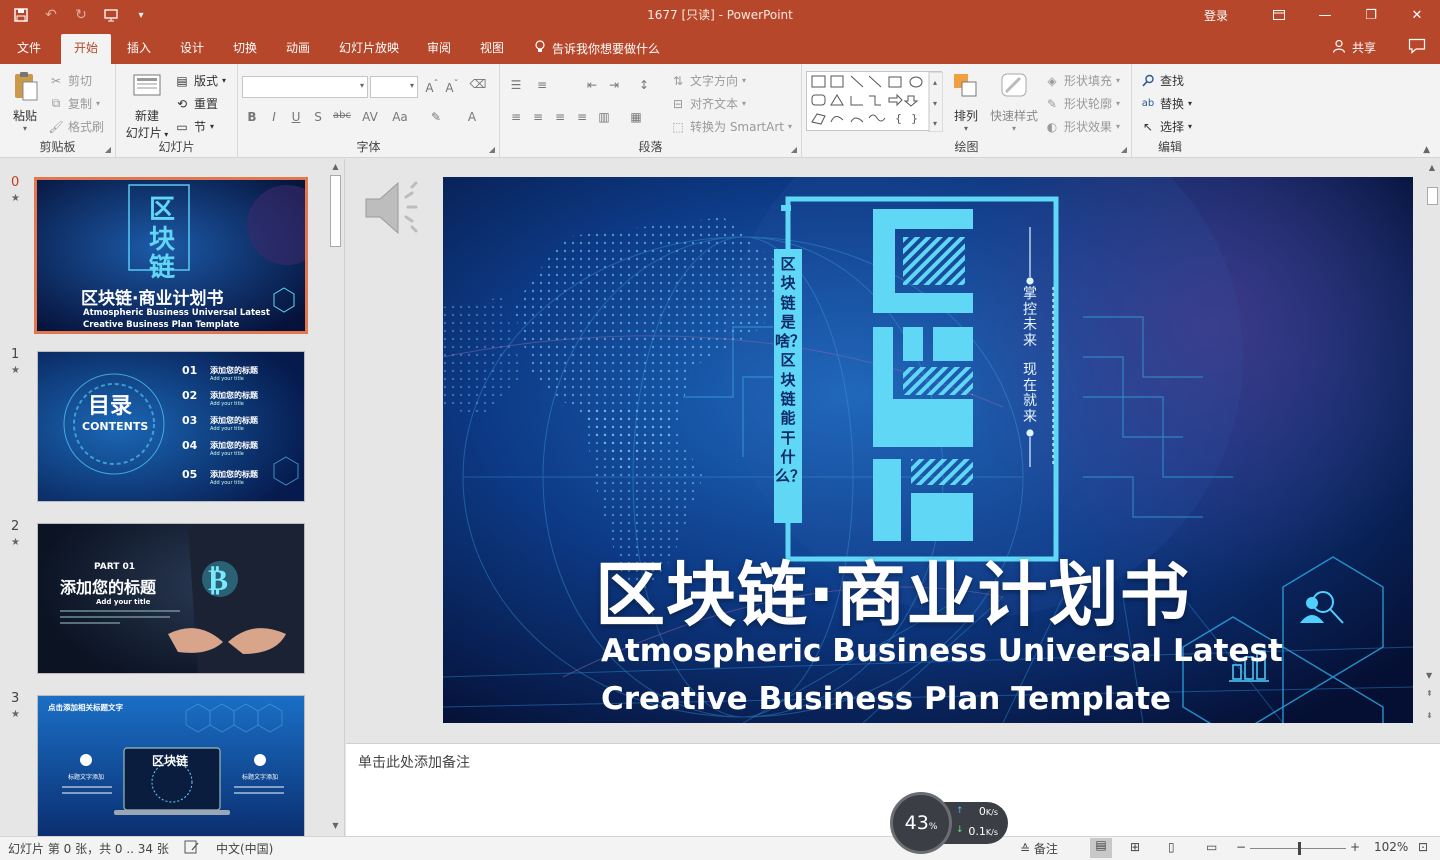 The width and height of the screenshot is (1440, 860). I want to click on decrease-indent-icon: ⇤, so click(592, 85).